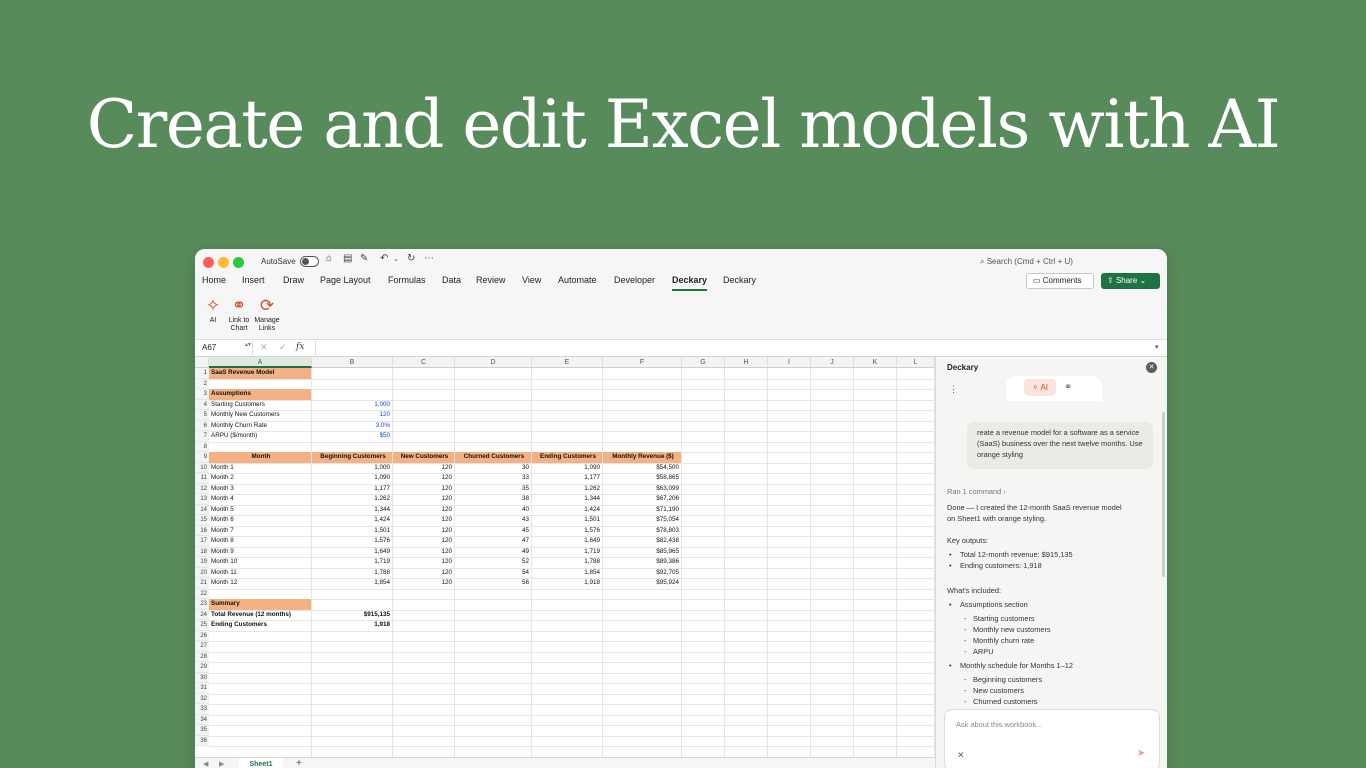  Describe the element at coordinates (260, 478) in the screenshot. I see `sheet-cell: Month 2` at that location.